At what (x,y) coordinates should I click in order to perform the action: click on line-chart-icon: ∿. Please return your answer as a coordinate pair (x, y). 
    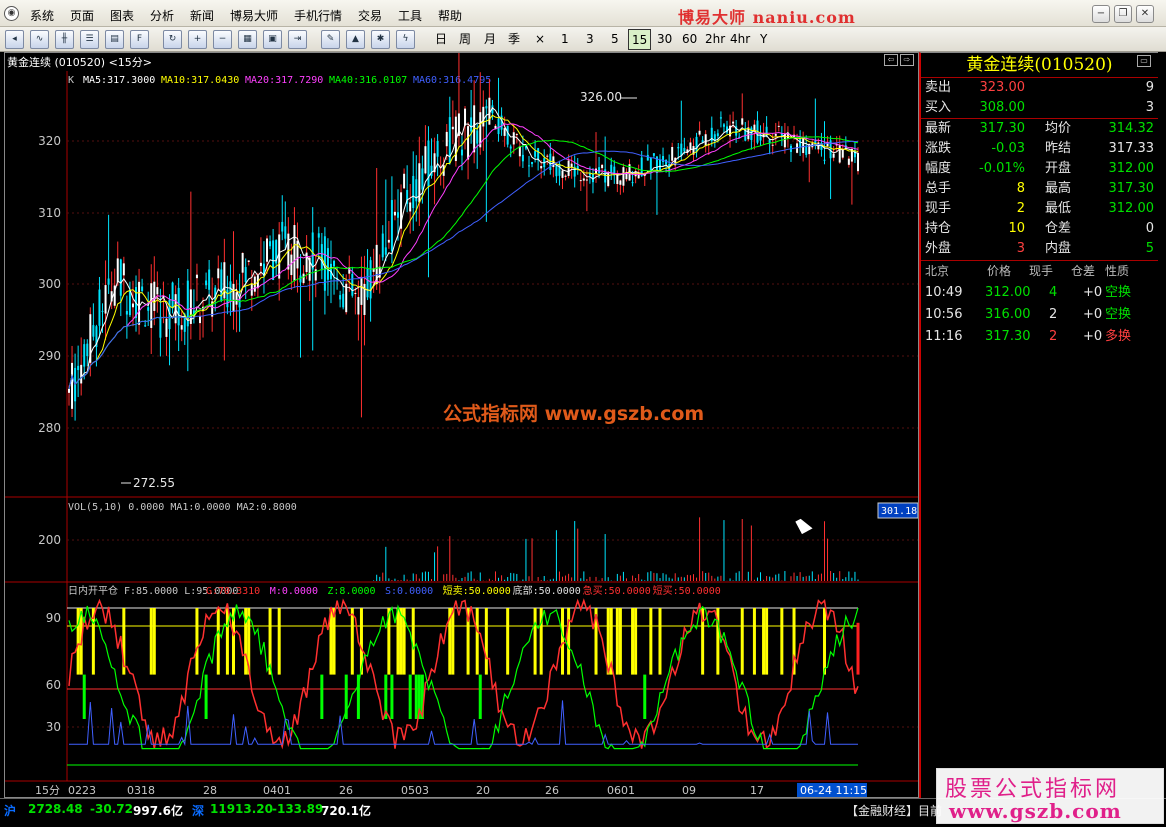
    Looking at the image, I should click on (39, 39).